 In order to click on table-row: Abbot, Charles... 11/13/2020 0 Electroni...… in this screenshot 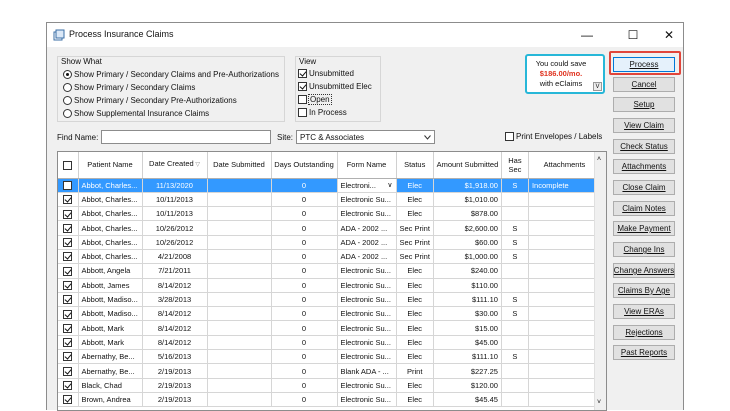, I will do `click(329, 185)`.